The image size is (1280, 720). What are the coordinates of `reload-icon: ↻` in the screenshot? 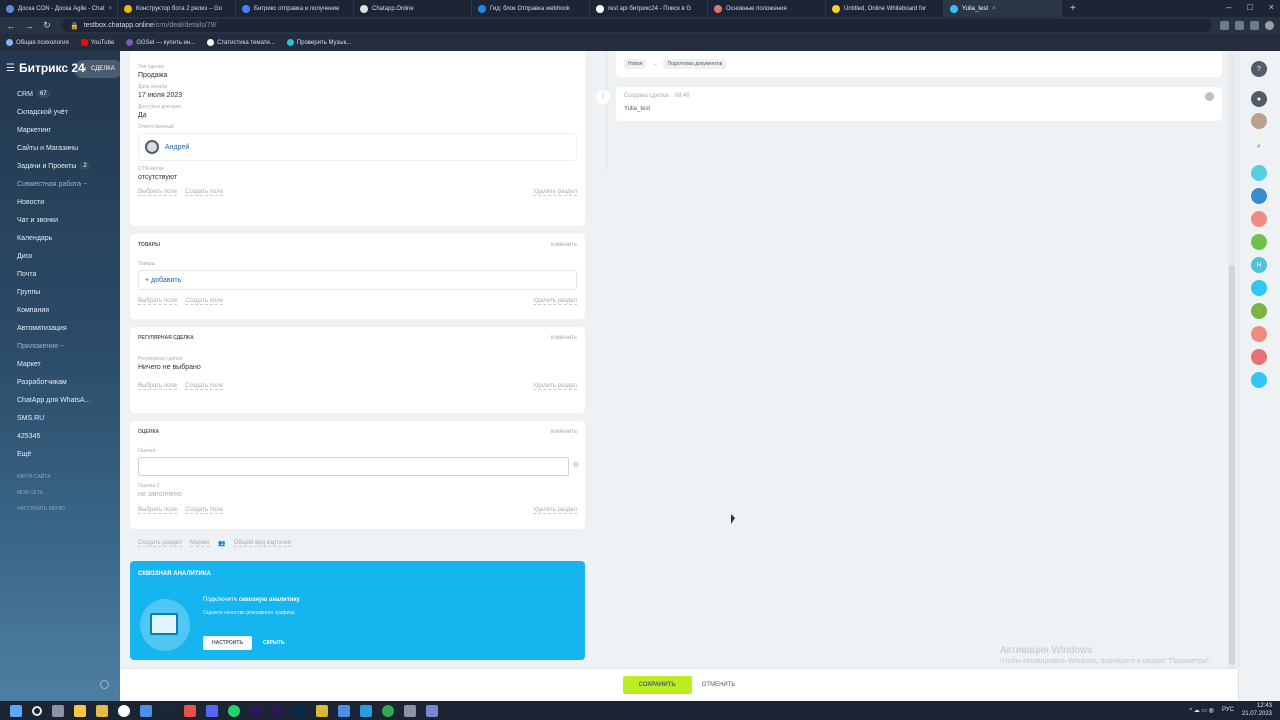 It's located at (47, 25).